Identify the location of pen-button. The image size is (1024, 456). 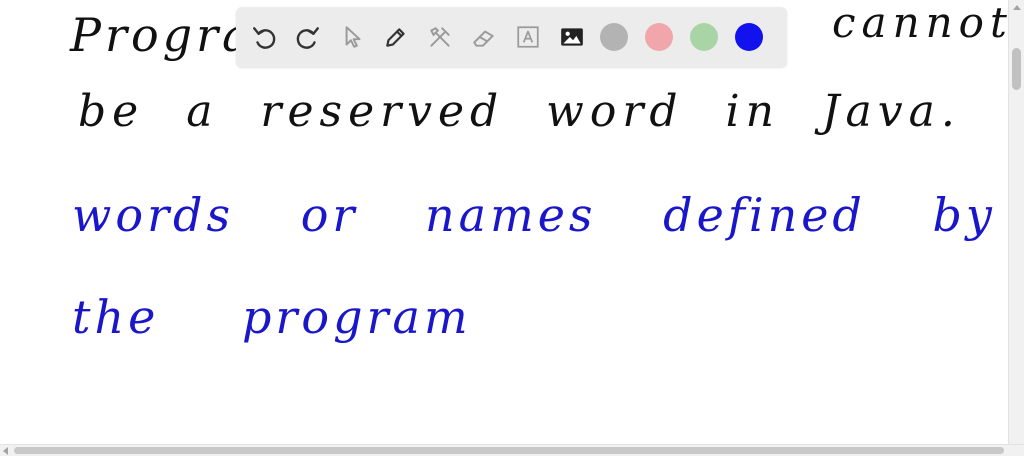
(396, 37).